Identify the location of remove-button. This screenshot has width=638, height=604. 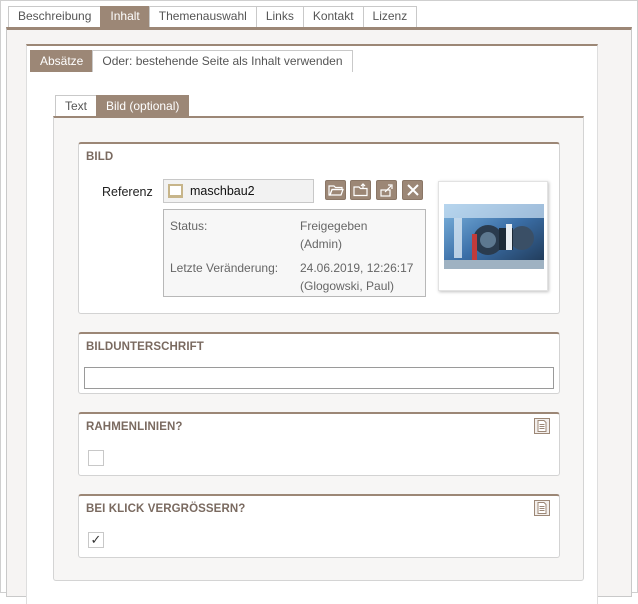
(412, 190).